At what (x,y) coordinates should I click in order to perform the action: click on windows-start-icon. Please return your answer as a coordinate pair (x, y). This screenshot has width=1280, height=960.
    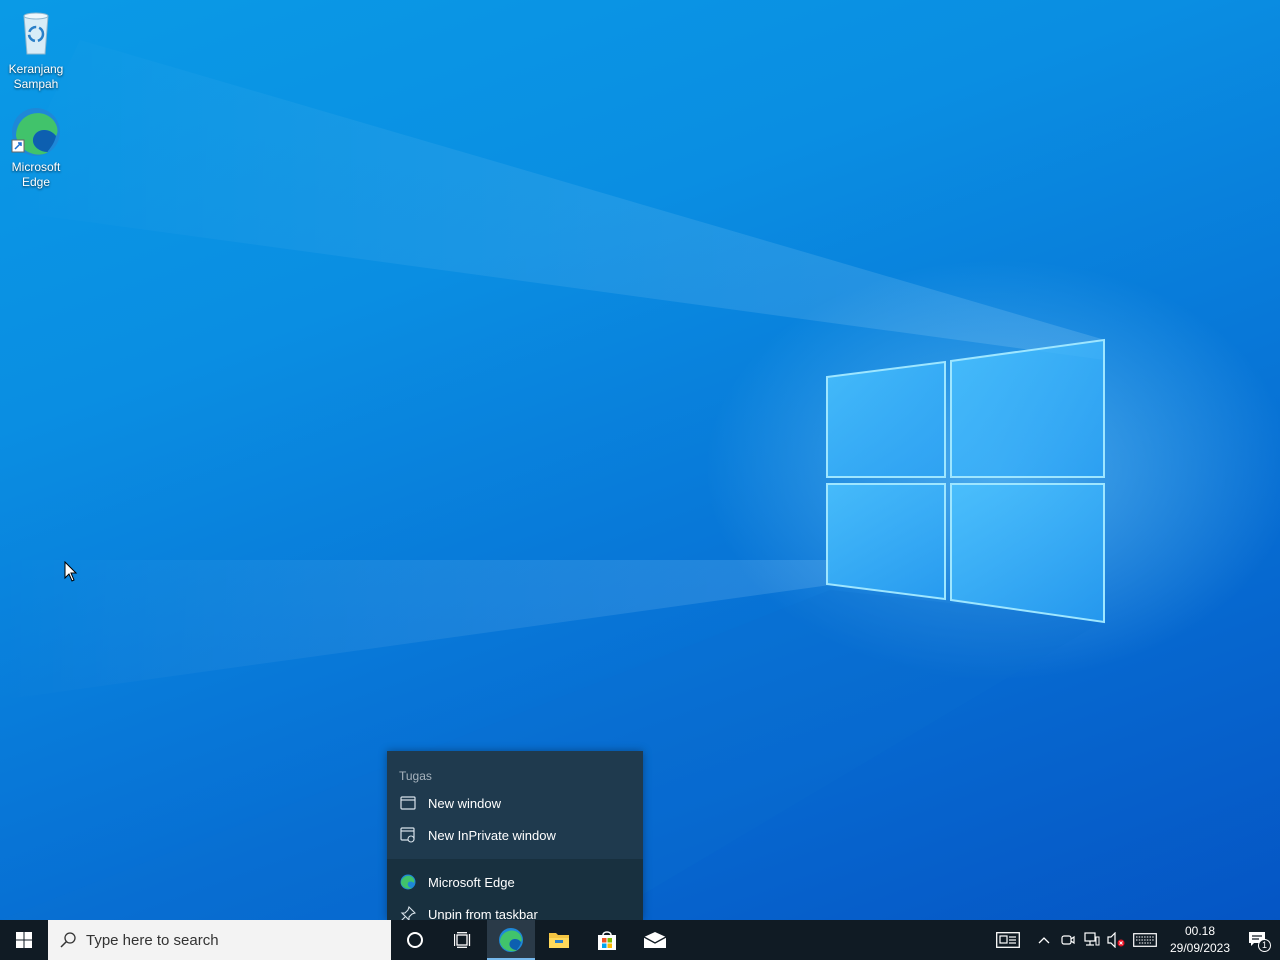
    Looking at the image, I should click on (24, 940).